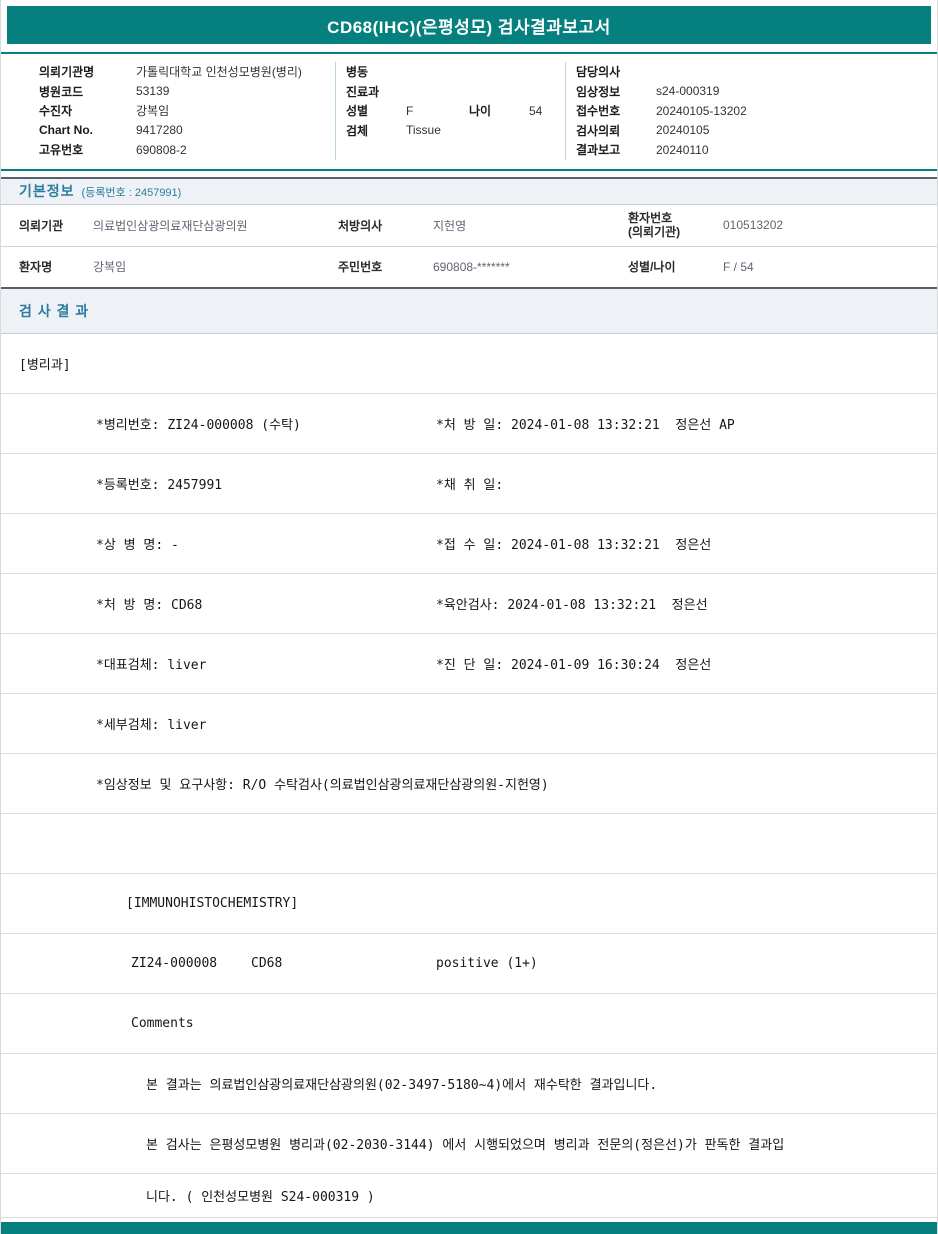 Image resolution: width=938 pixels, height=1234 pixels. I want to click on section-basic-info-bar: 기본정보 (등록번호 : 2457991), so click(469, 190).